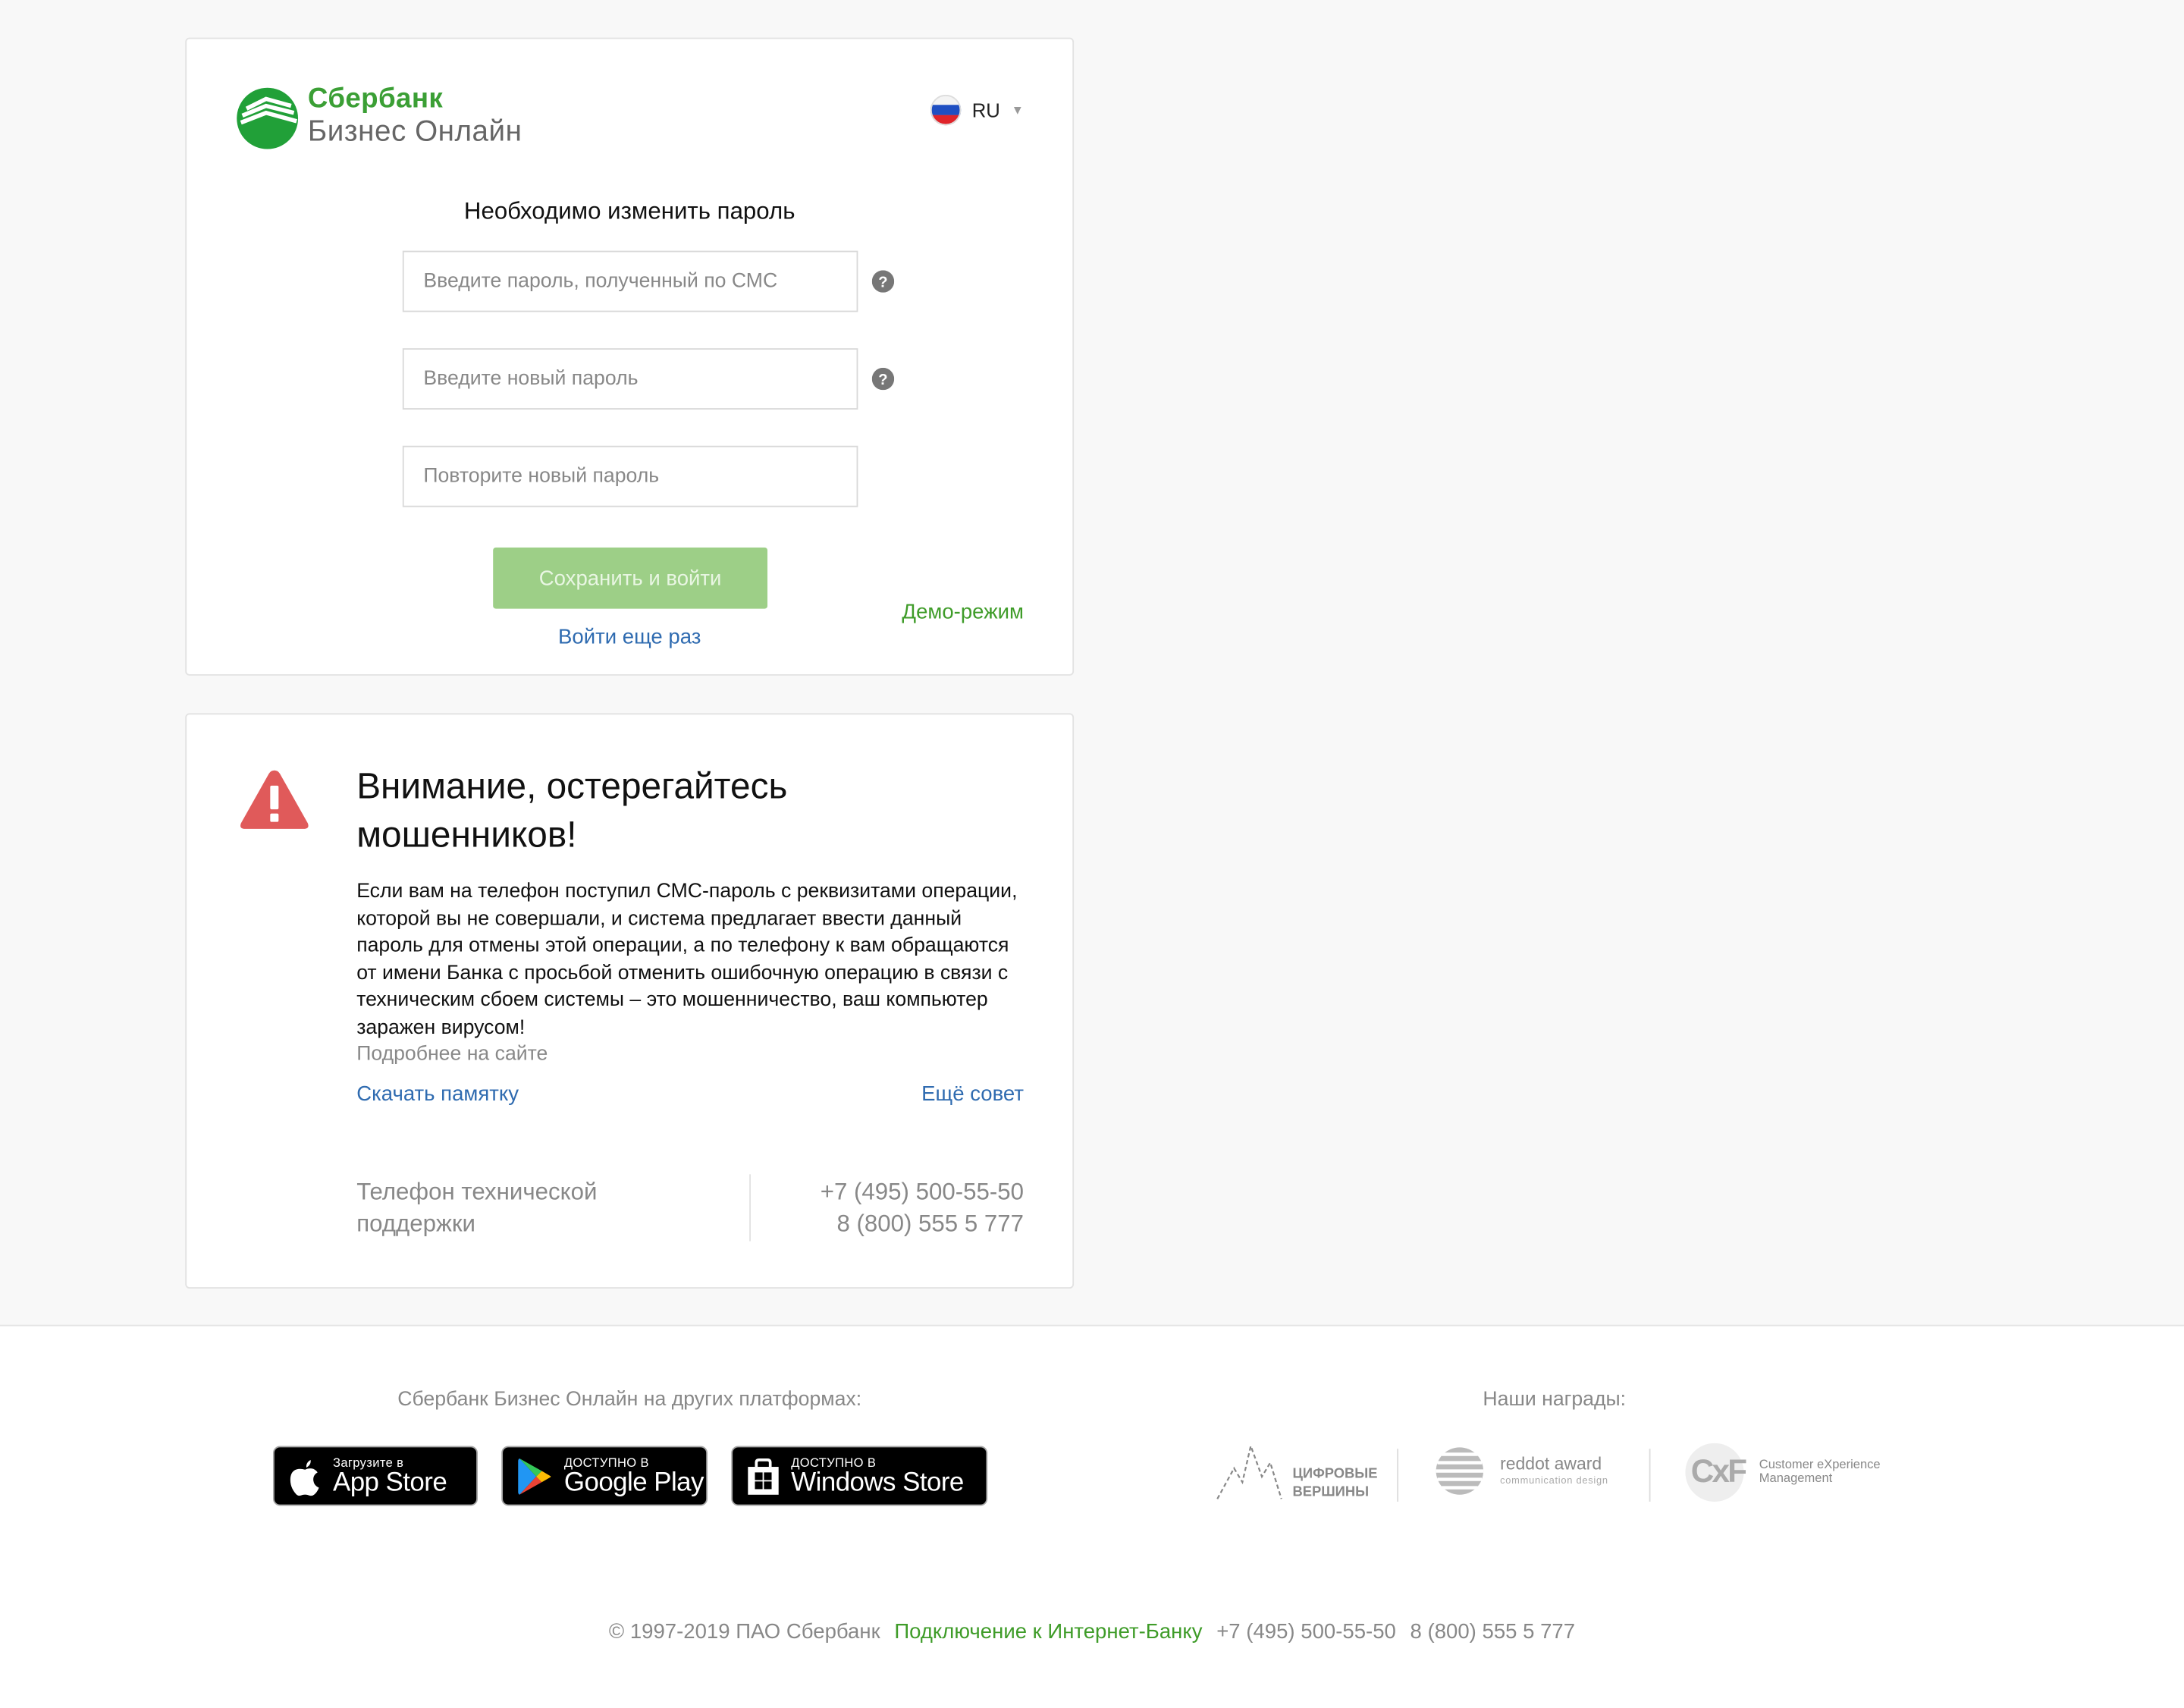  Describe the element at coordinates (1460, 1471) in the screenshot. I see `reddot-icon` at that location.